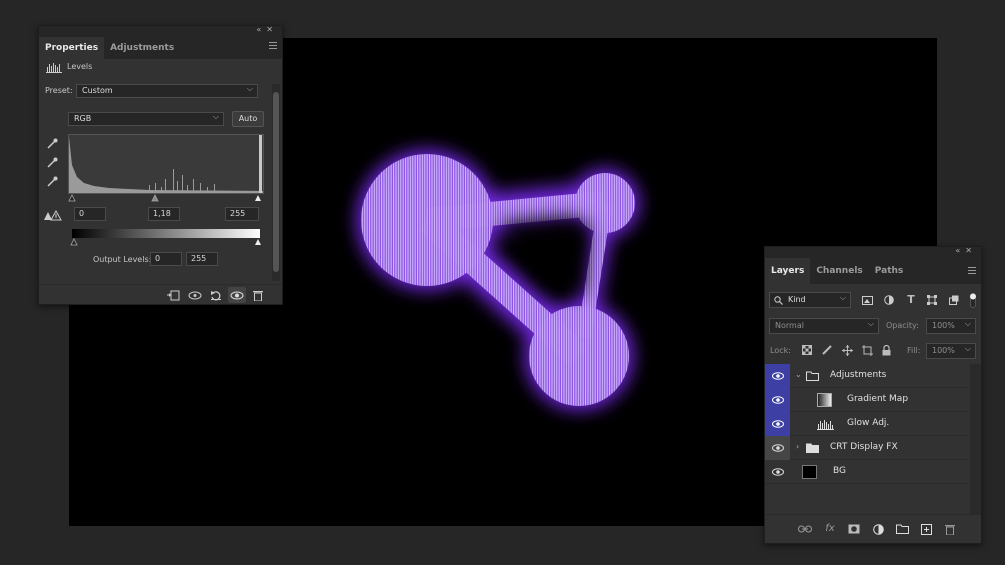 The image size is (1005, 565). I want to click on filter-pixel-icon, so click(867, 300).